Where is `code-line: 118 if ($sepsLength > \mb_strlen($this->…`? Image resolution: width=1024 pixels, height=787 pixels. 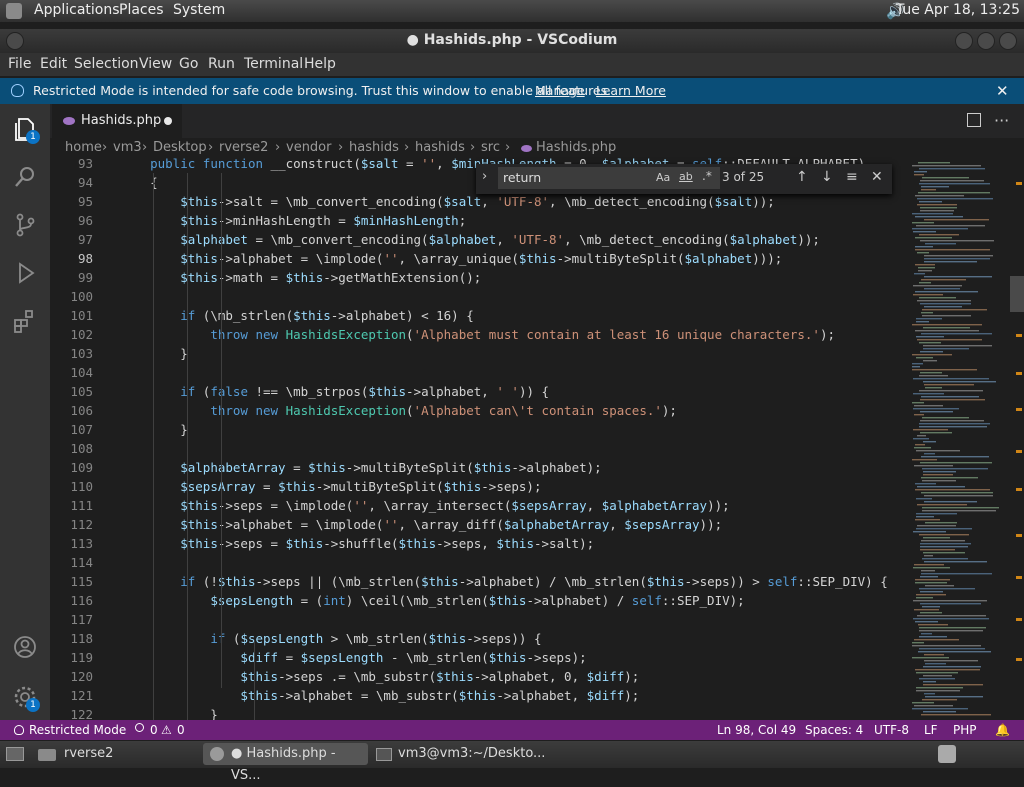
code-line: 118 if ($sepsLength > \mb_strlen($this->… is located at coordinates (479, 638).